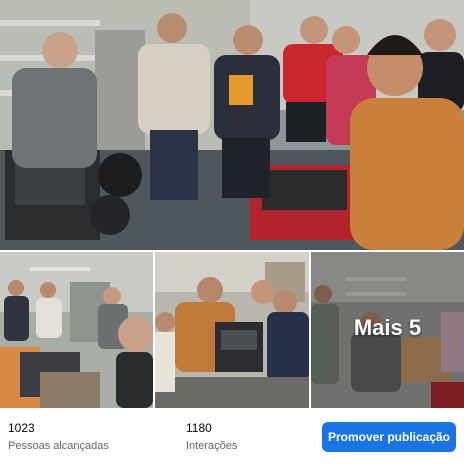 This screenshot has width=464, height=464. What do you see at coordinates (389, 437) in the screenshot?
I see `promote-post-button: Promover publicação` at bounding box center [389, 437].